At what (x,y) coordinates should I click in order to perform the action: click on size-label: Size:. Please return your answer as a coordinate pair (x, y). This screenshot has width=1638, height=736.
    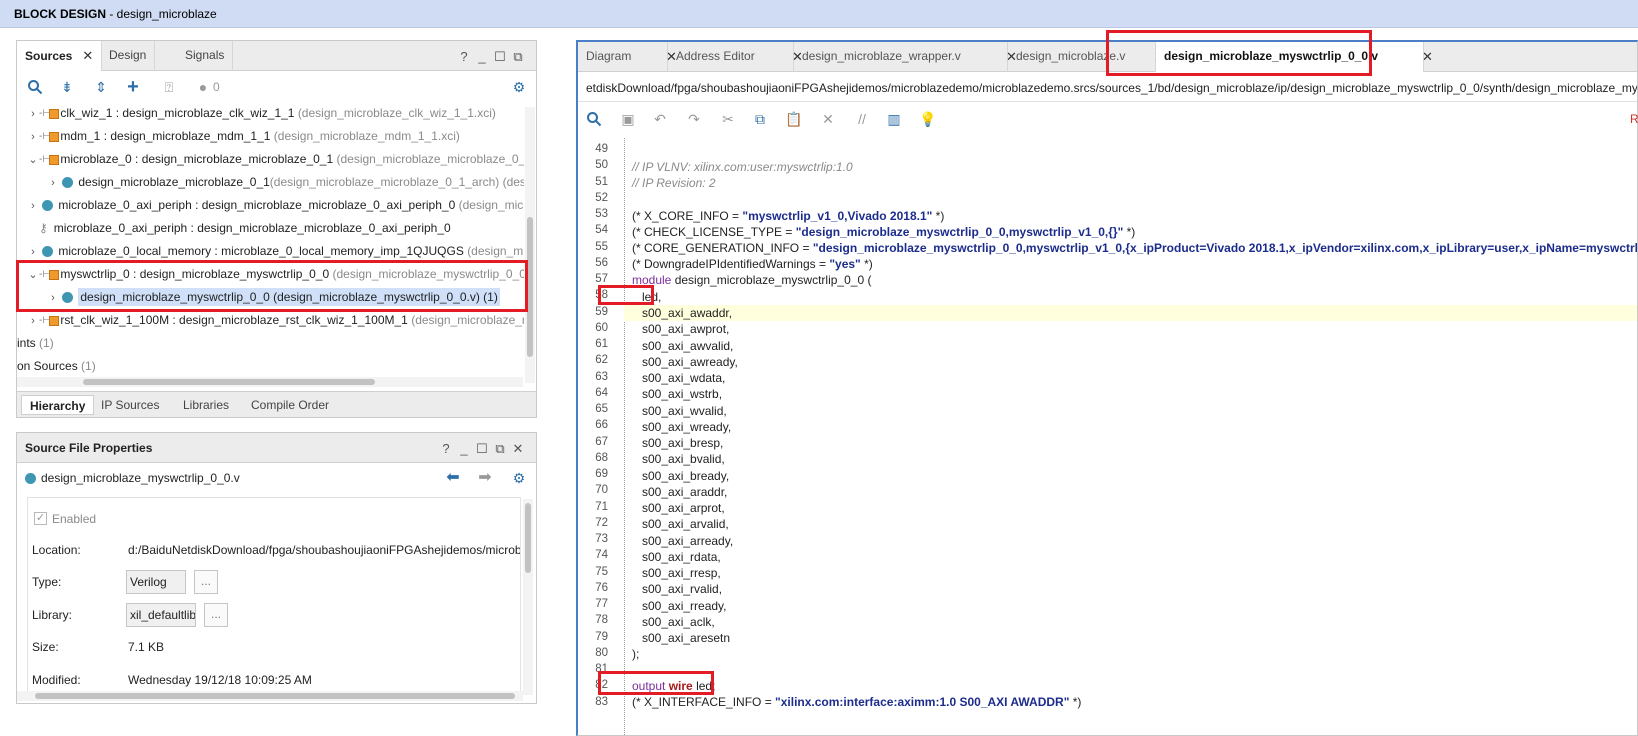
    Looking at the image, I should click on (45, 647).